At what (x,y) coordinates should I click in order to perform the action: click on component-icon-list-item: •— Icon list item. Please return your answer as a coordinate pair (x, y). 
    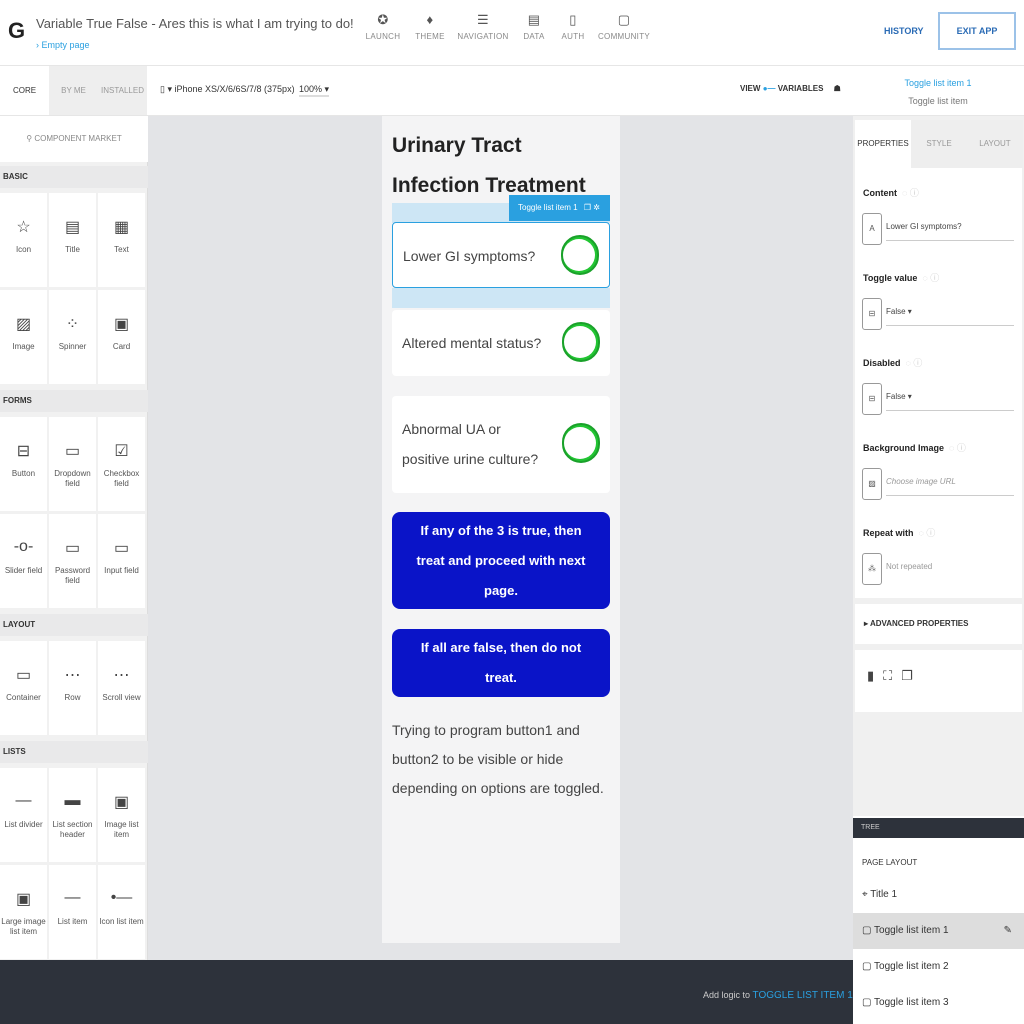
    Looking at the image, I should click on (121, 912).